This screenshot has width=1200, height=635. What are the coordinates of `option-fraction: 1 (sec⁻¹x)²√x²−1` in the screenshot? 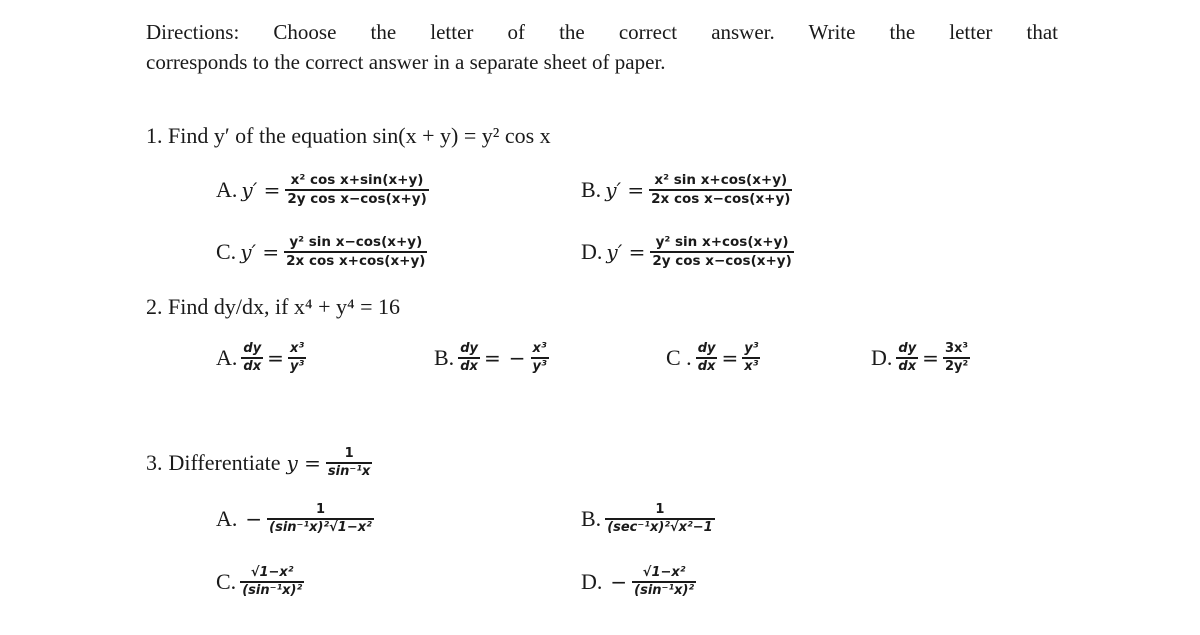 It's located at (660, 519).